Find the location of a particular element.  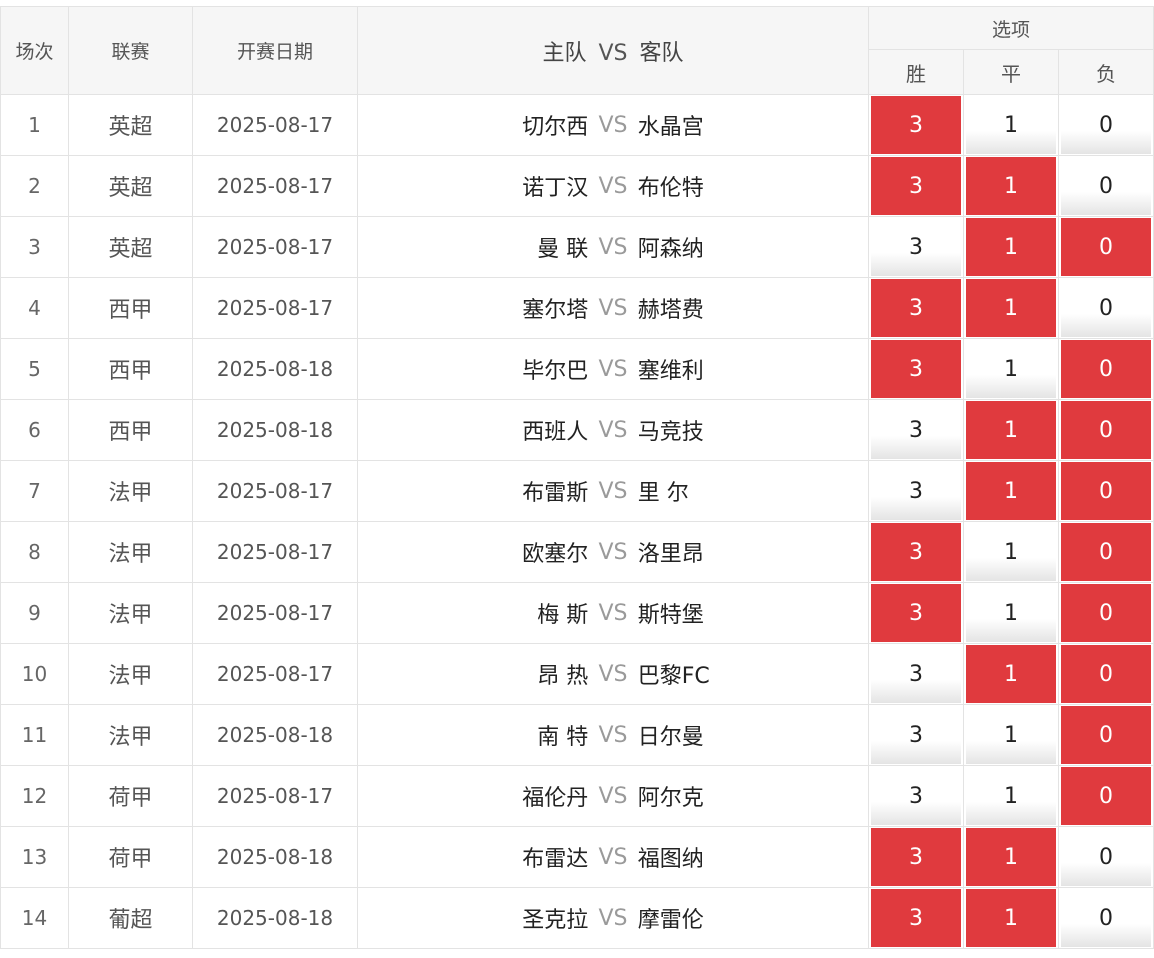

row-number: 4 is located at coordinates (34, 308).